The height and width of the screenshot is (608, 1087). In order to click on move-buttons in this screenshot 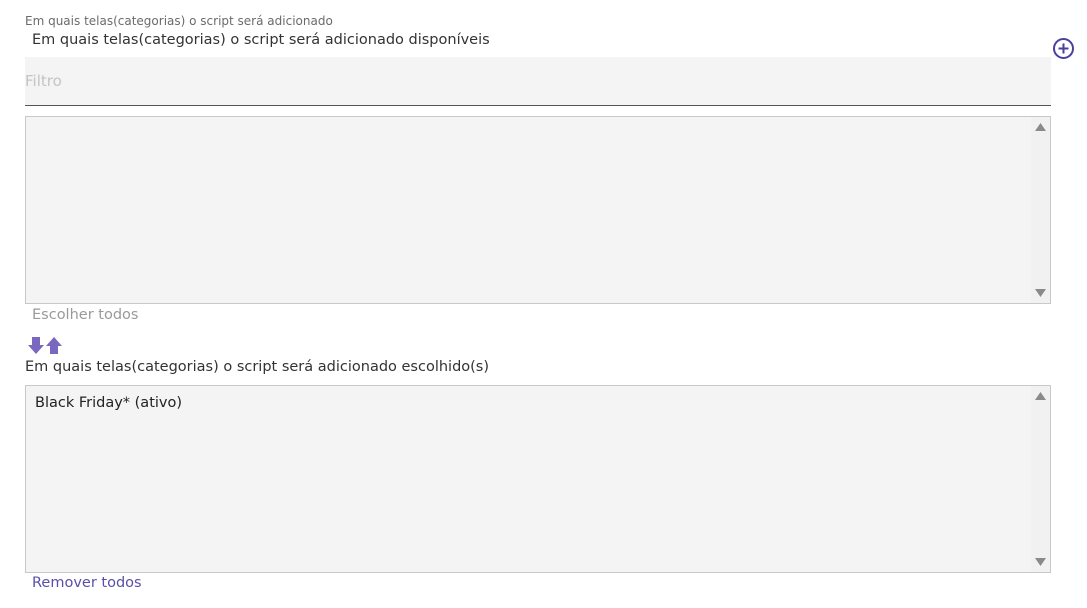, I will do `click(46, 345)`.